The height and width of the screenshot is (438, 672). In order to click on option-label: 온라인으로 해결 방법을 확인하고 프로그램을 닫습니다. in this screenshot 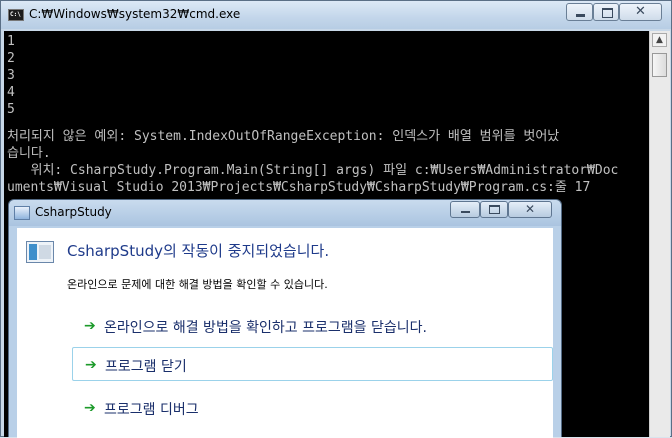, I will do `click(265, 328)`.